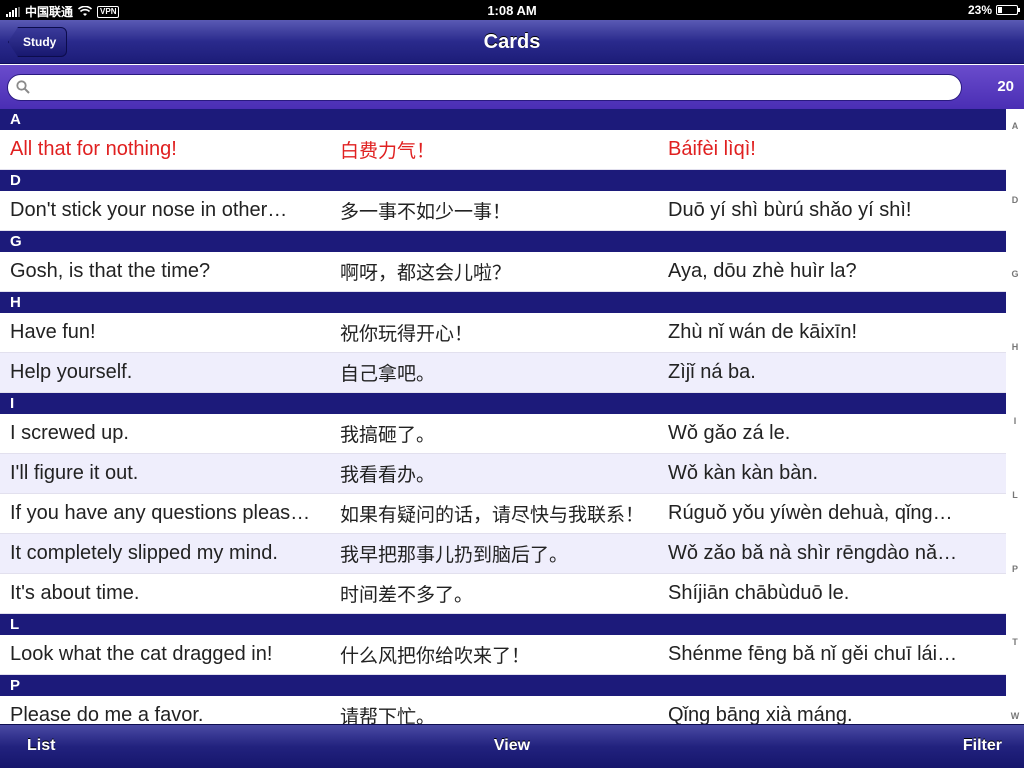 The width and height of the screenshot is (1024, 768). What do you see at coordinates (503, 474) in the screenshot?
I see `table-row: I'll figure it out. 我看看办。 Wǒ kàn kàn bàn.` at bounding box center [503, 474].